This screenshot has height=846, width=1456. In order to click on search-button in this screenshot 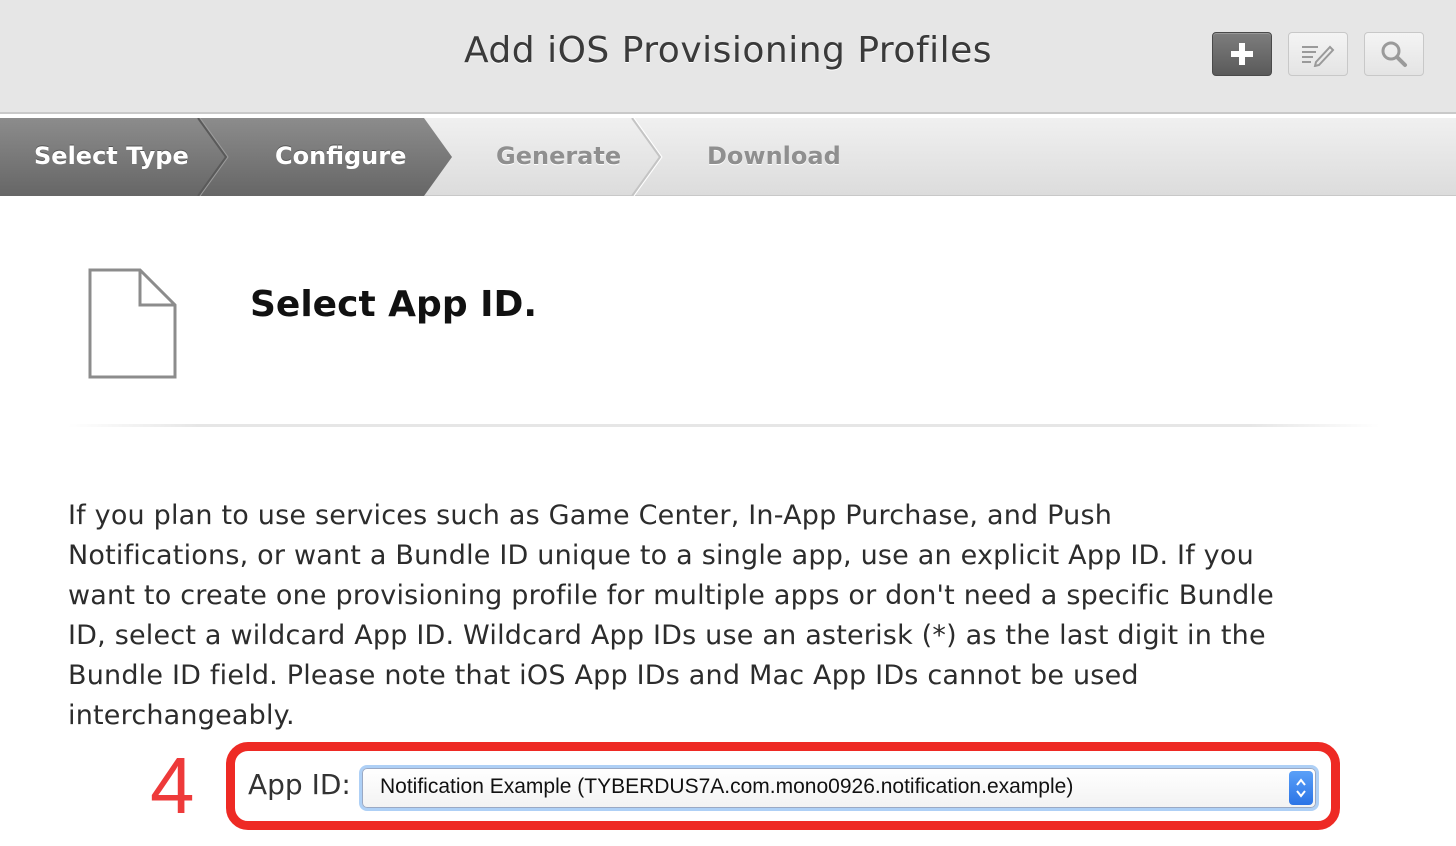, I will do `click(1394, 54)`.